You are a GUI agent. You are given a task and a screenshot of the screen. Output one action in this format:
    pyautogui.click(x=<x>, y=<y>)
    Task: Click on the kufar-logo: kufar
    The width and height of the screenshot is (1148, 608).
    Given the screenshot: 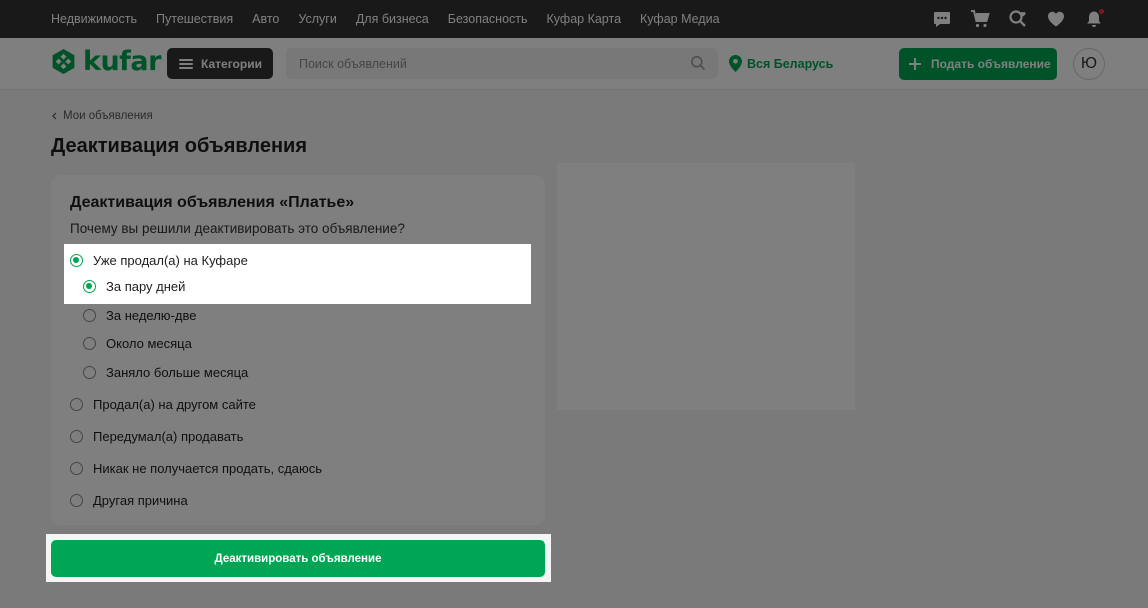 What is the action you would take?
    pyautogui.click(x=105, y=61)
    